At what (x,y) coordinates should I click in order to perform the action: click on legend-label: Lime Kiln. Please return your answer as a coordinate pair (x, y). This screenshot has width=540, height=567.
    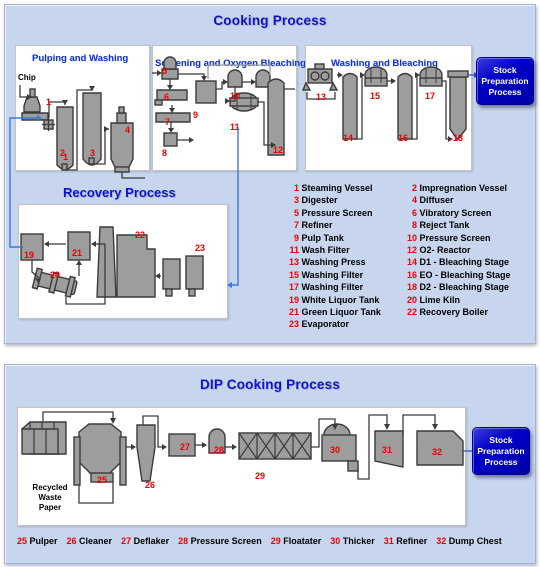
    Looking at the image, I should click on (439, 299).